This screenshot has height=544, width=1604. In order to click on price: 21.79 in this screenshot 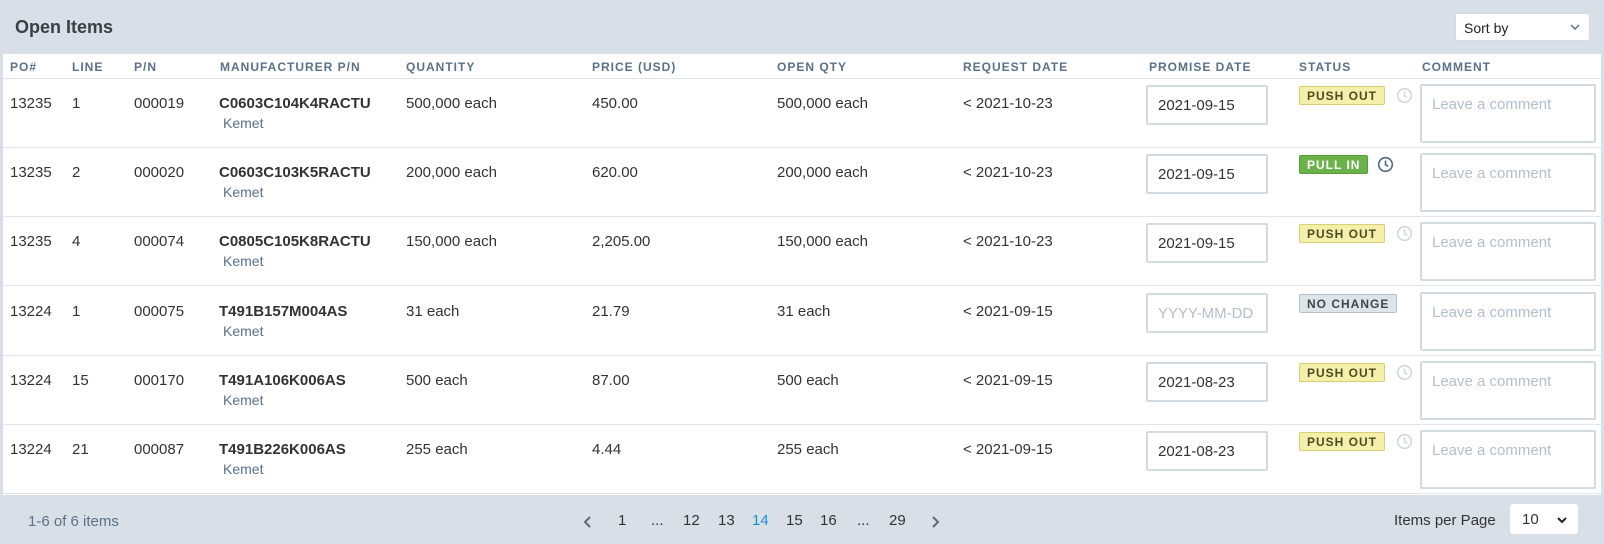, I will do `click(611, 311)`.